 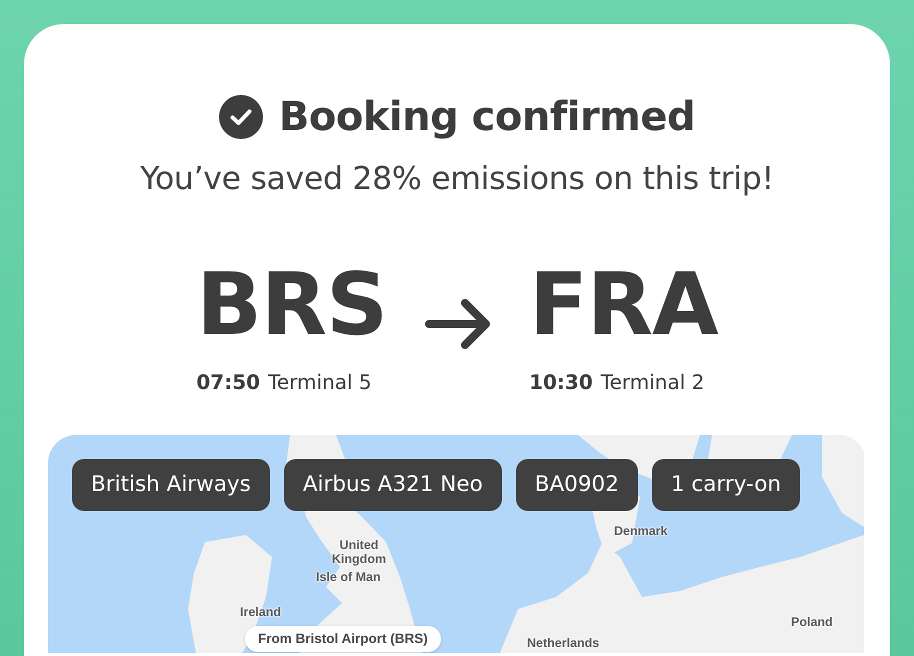 What do you see at coordinates (240, 117) in the screenshot?
I see `check-circle-icon` at bounding box center [240, 117].